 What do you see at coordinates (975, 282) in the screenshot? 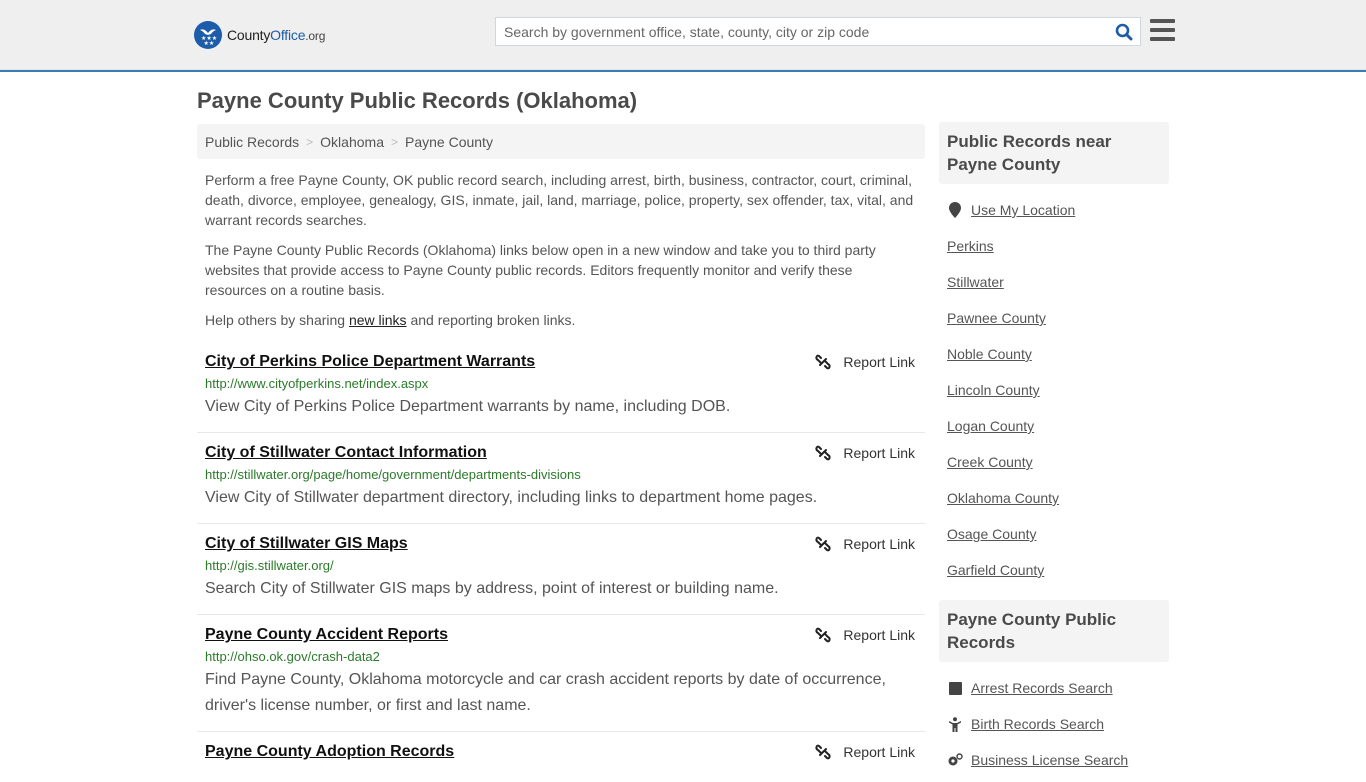
I see `nearby-link-stillwater: Stillwater` at bounding box center [975, 282].